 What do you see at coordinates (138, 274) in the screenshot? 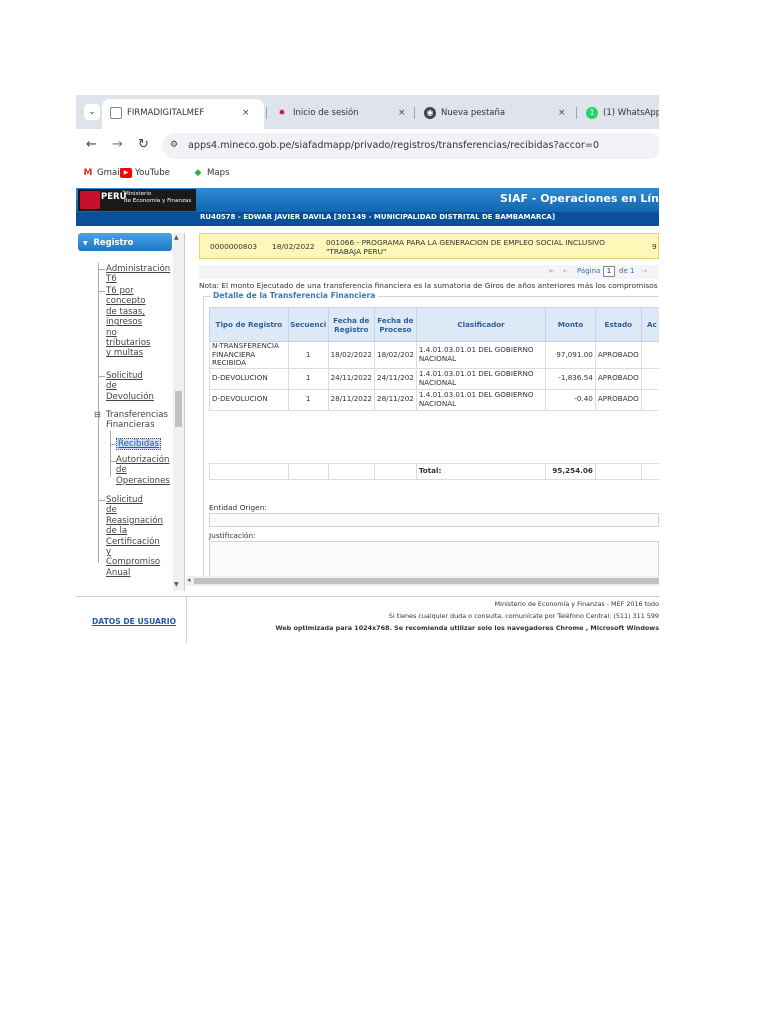
I see `sidebar-item-administracion-t6: Administración T6` at bounding box center [138, 274].